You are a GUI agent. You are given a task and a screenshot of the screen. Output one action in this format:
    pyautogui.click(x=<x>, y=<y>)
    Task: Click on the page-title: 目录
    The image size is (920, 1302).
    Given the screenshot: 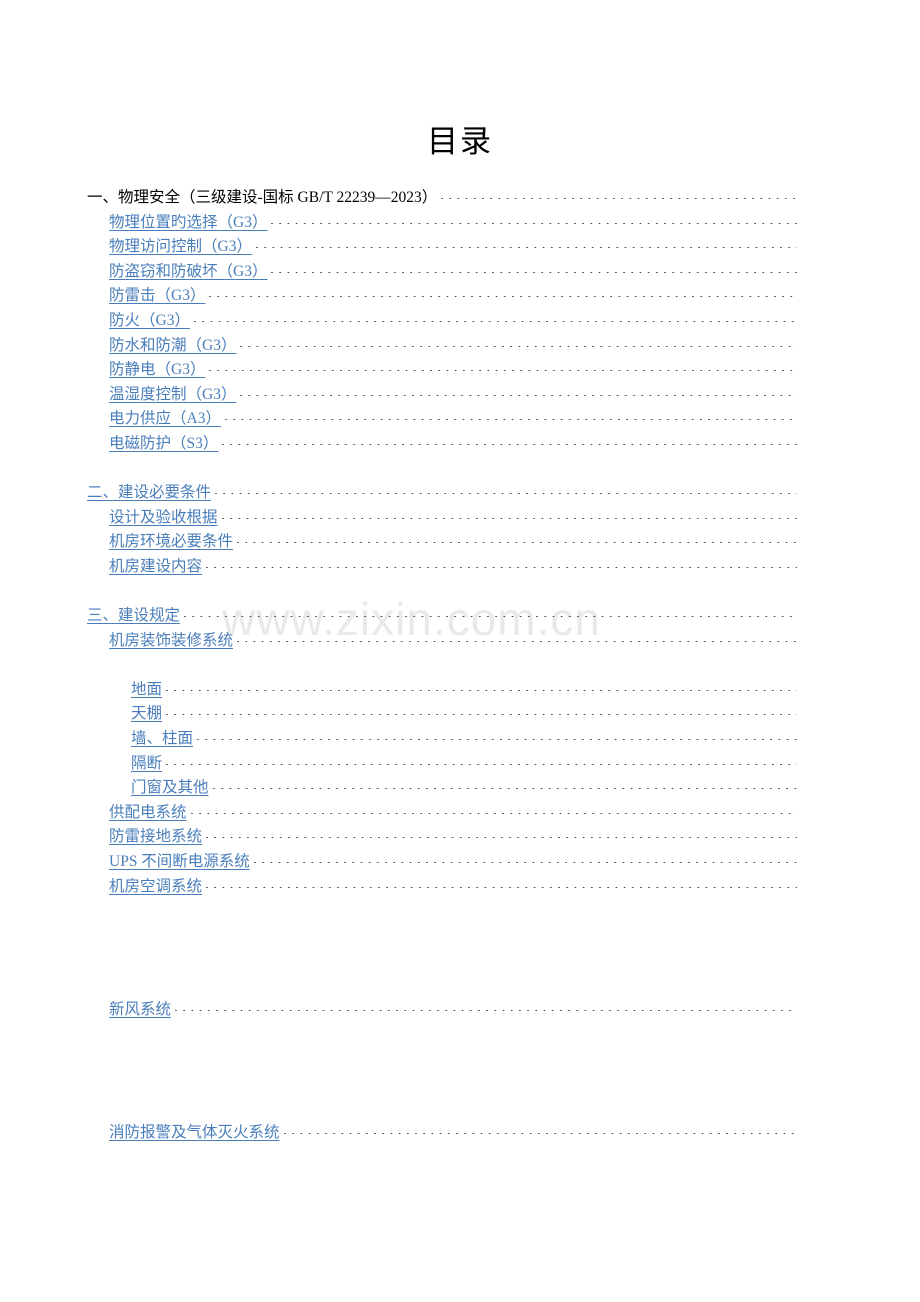 What is the action you would take?
    pyautogui.click(x=460, y=141)
    